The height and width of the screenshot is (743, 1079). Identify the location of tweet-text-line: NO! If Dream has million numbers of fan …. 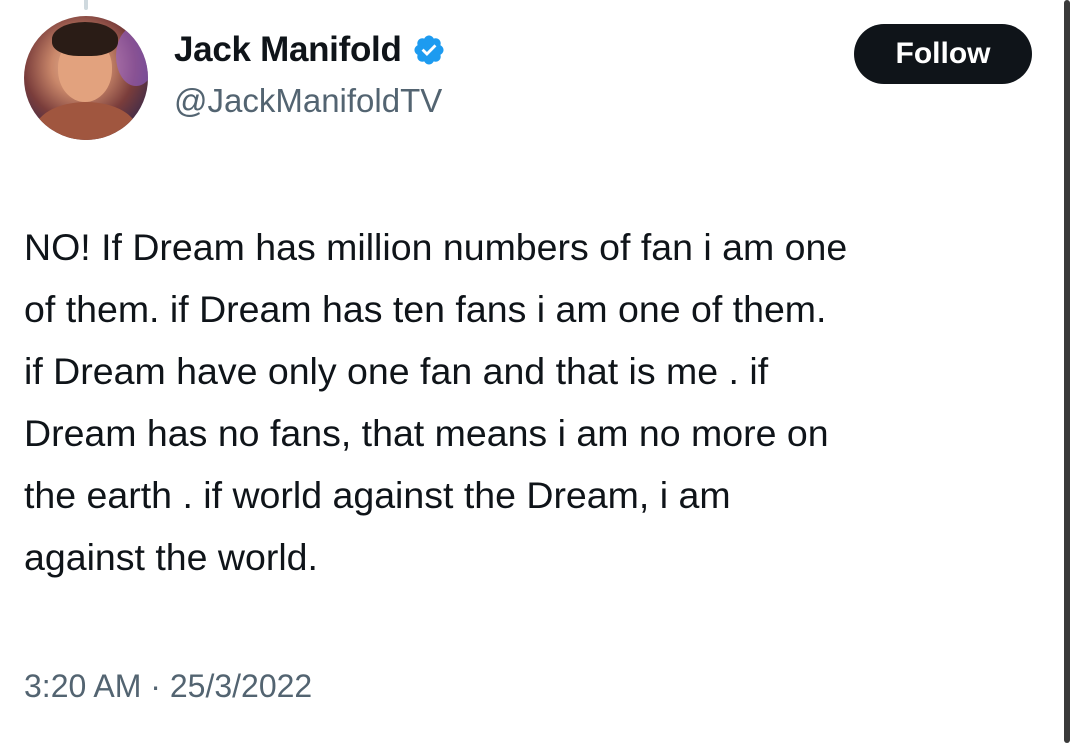
(436, 247).